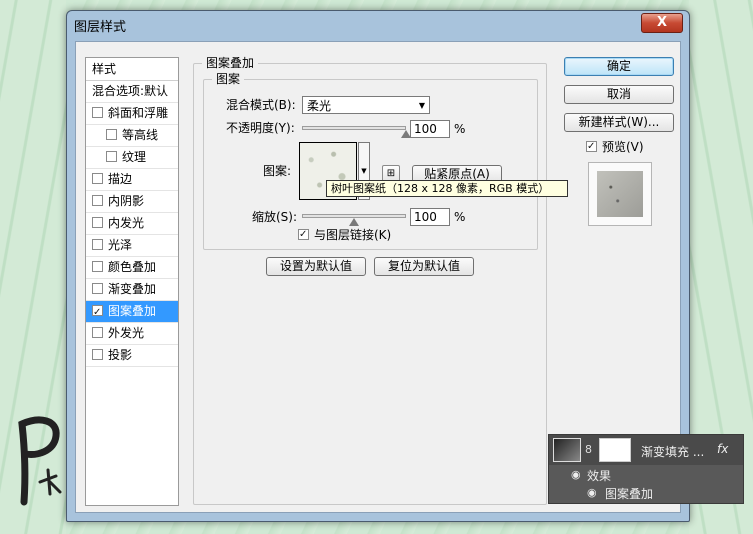  I want to click on pattern-tooltip: 树叶图案纸（128 x 128 像素，RGB 模式）, so click(447, 188).